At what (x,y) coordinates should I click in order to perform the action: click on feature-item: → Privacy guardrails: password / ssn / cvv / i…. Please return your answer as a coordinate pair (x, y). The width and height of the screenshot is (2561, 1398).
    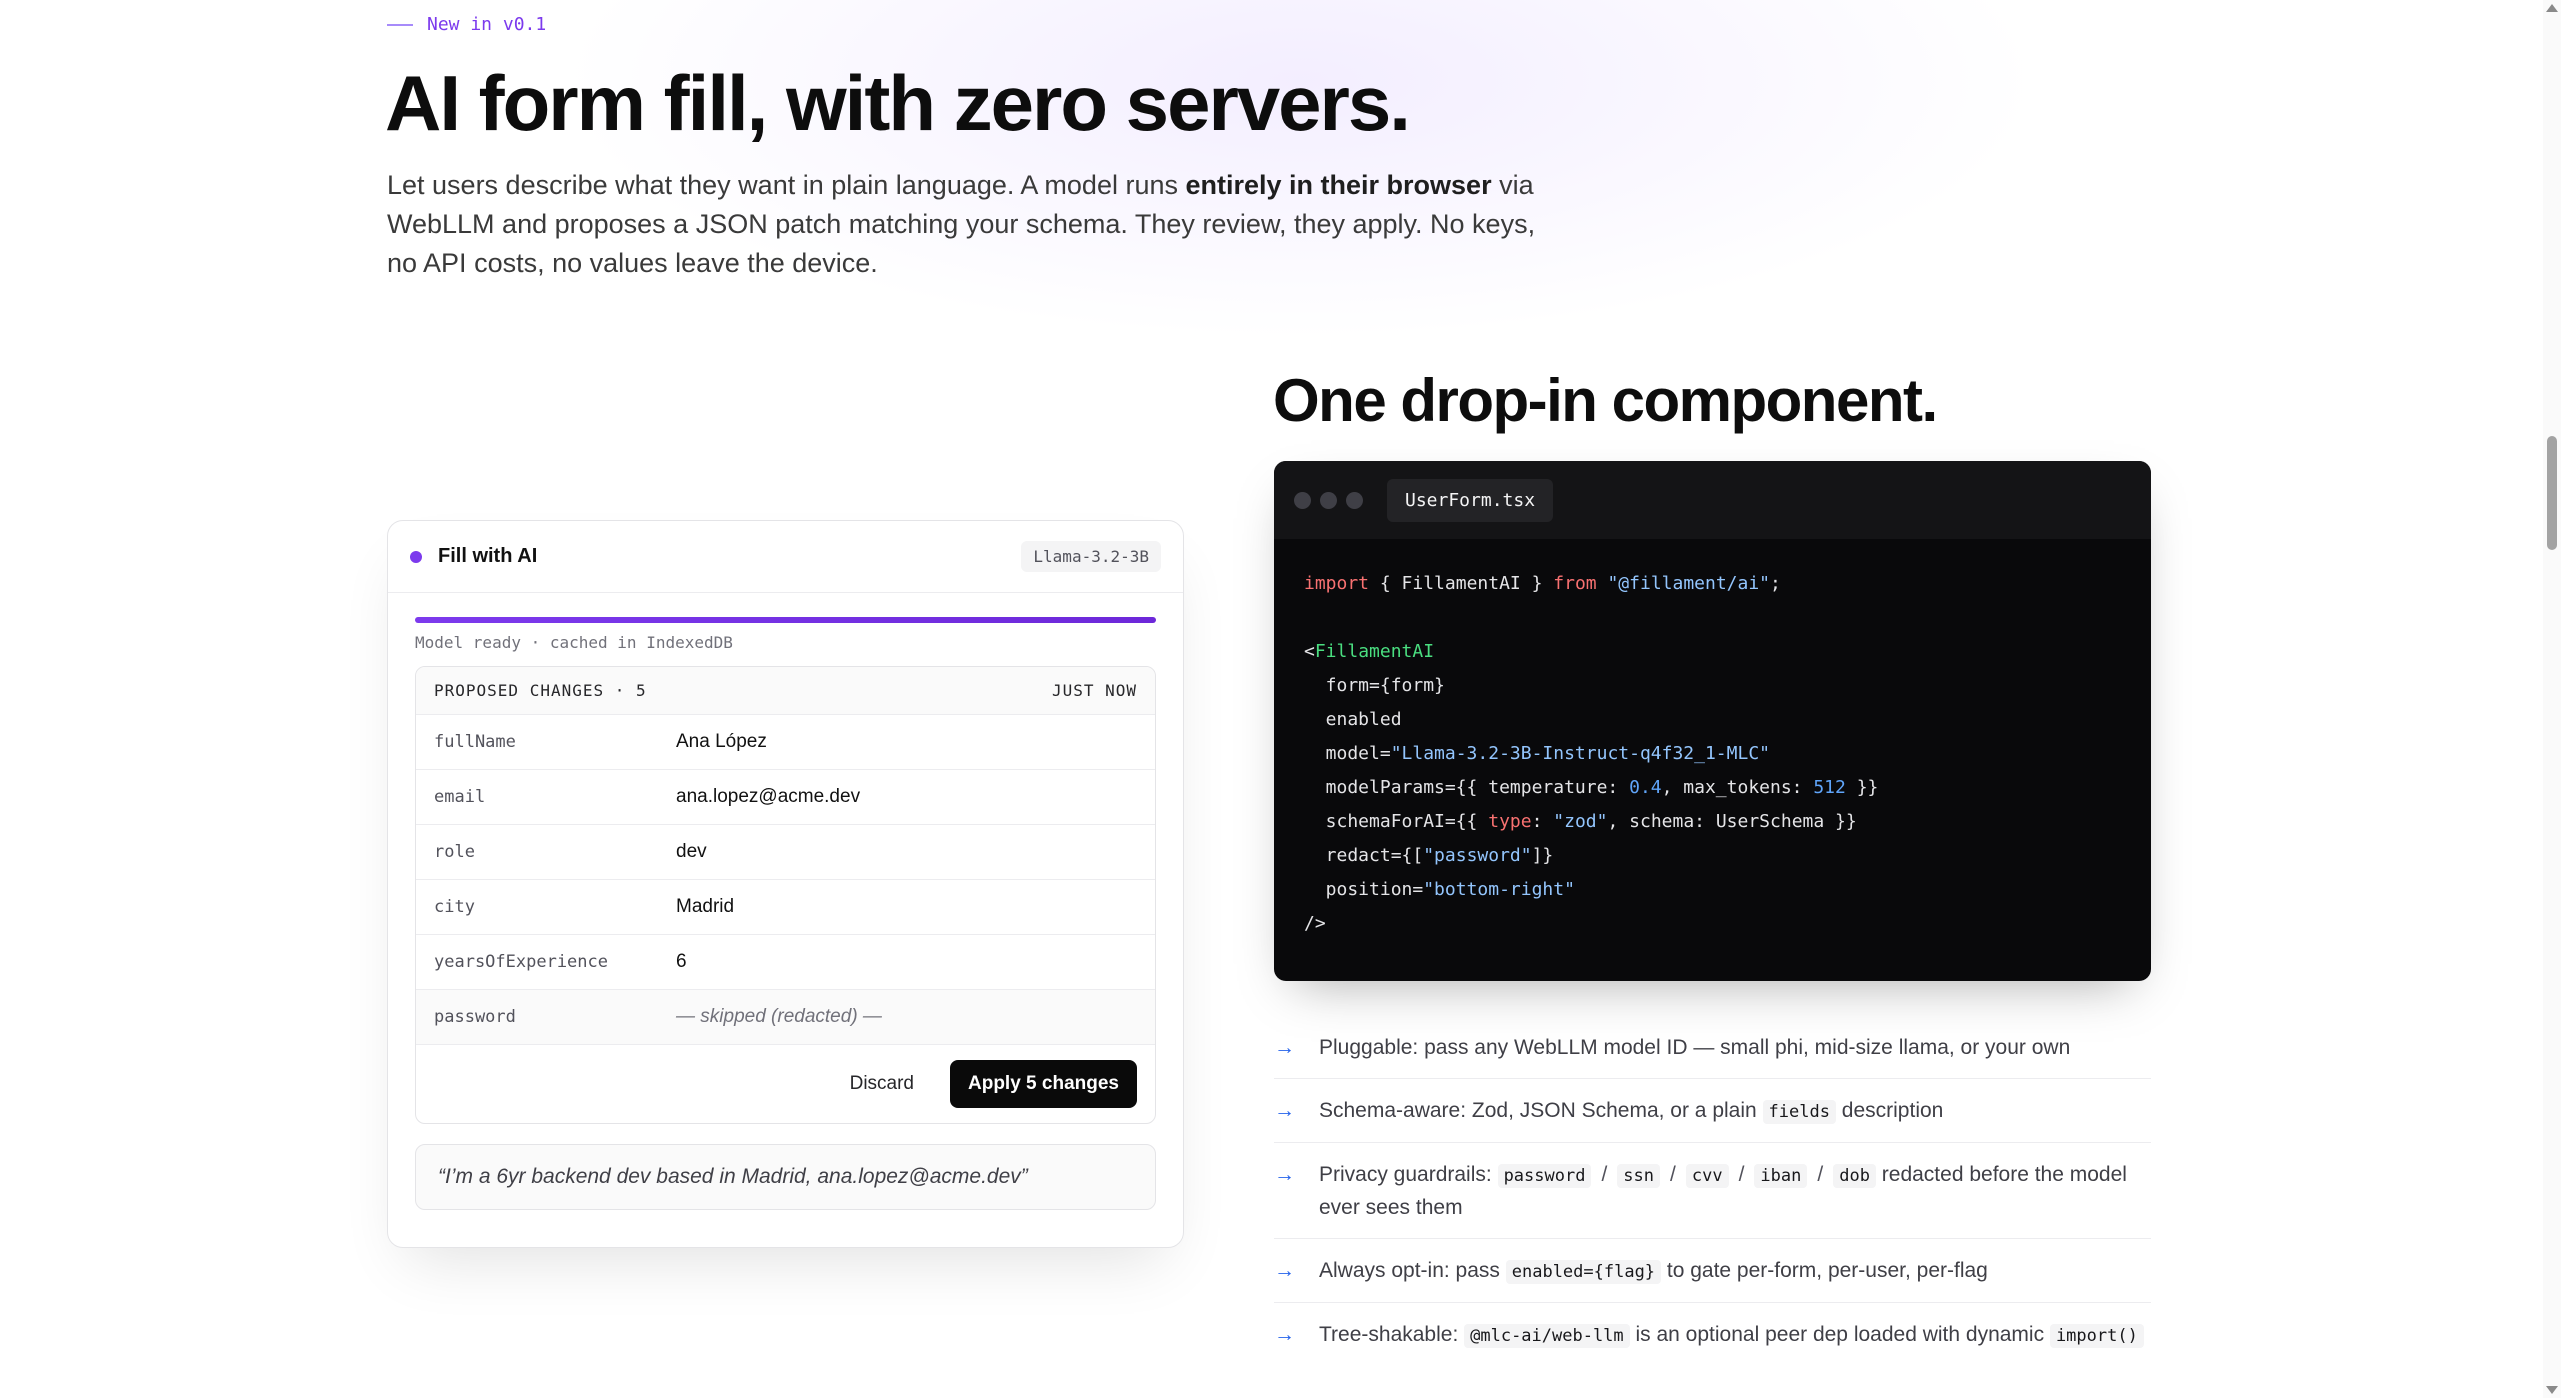
    Looking at the image, I should click on (1712, 1191).